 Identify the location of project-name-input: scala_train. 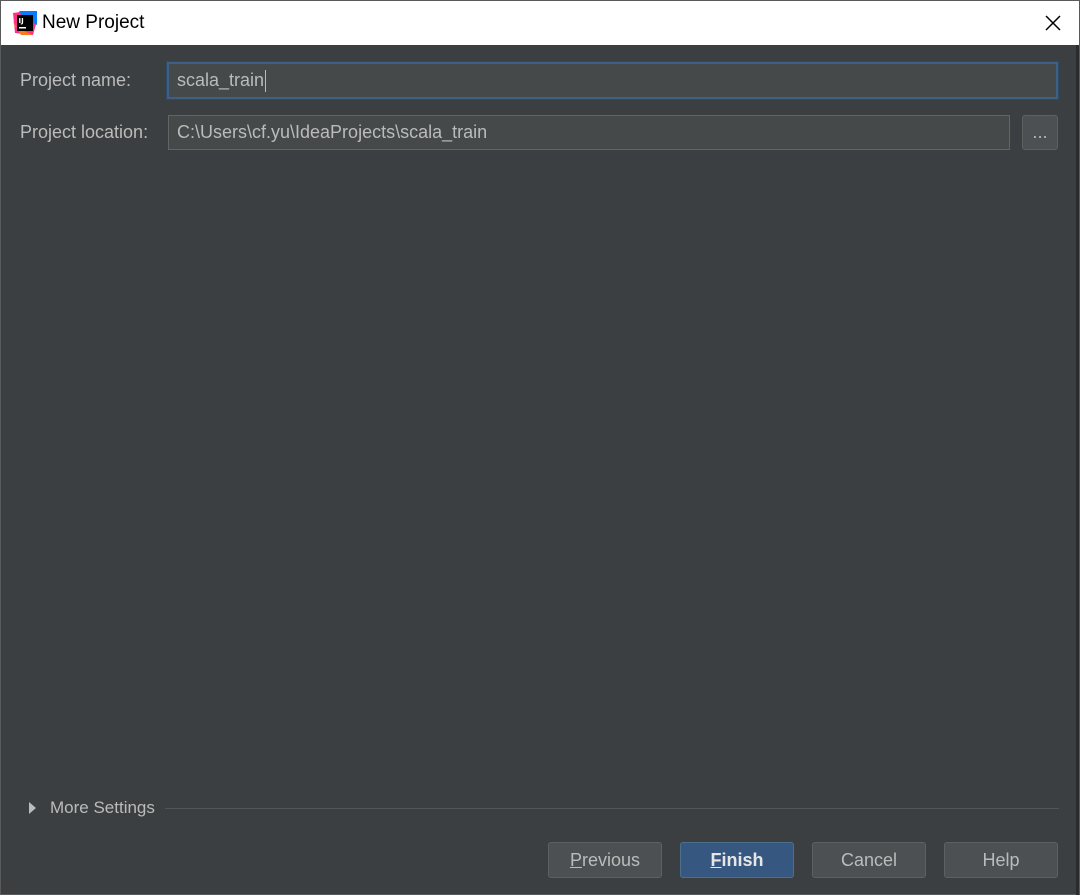
(612, 80).